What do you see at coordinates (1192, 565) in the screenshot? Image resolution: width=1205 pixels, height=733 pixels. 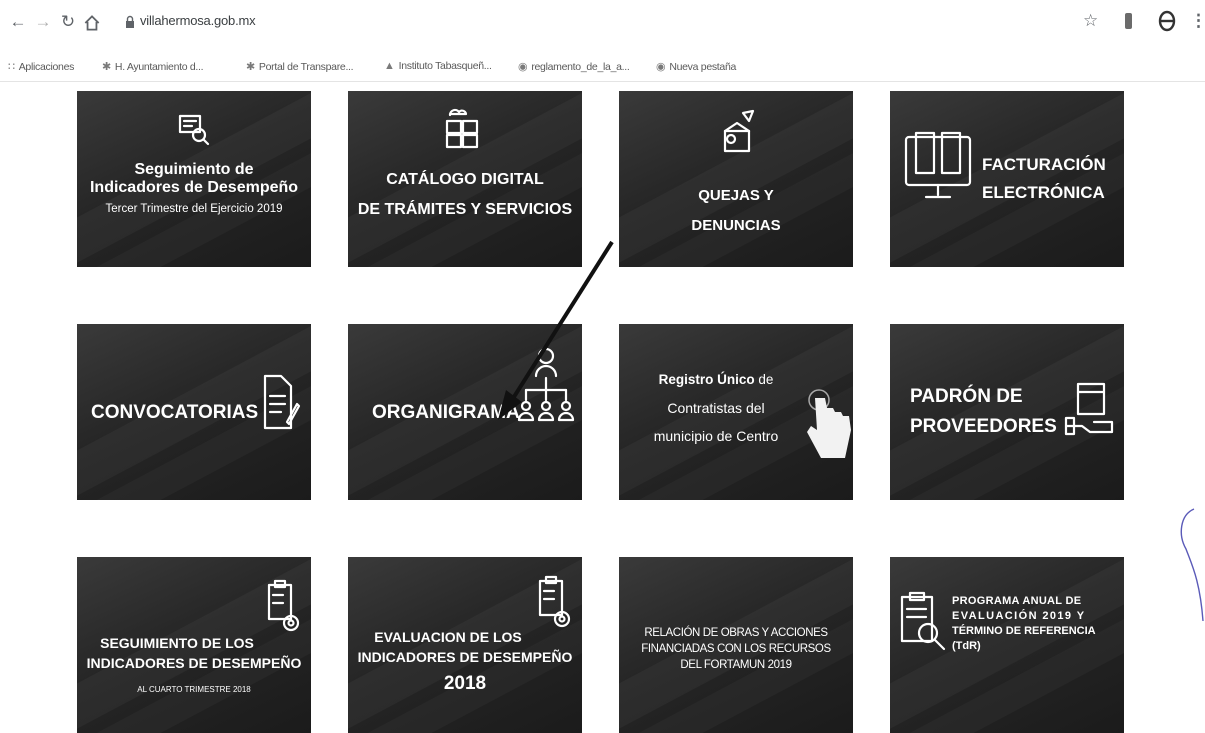 I see `pen-mark` at bounding box center [1192, 565].